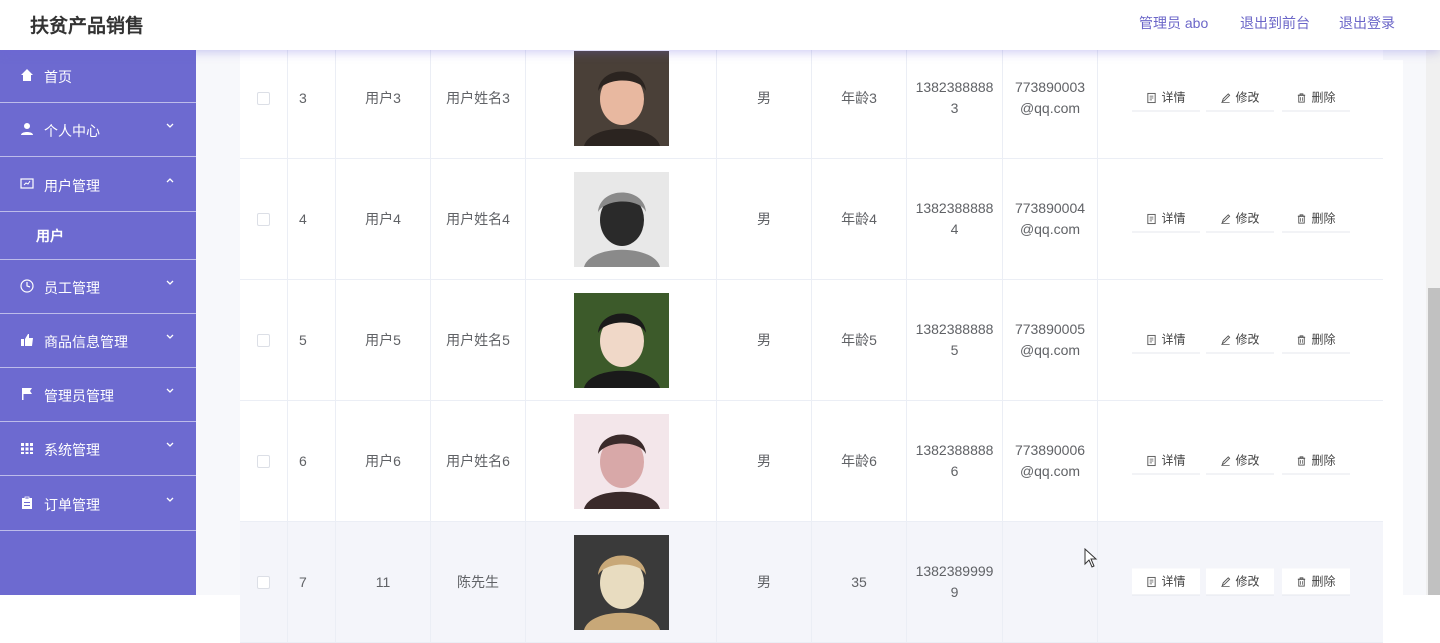 This screenshot has width=1440, height=643. What do you see at coordinates (859, 461) in the screenshot?
I see `age-cell: 年龄6` at bounding box center [859, 461].